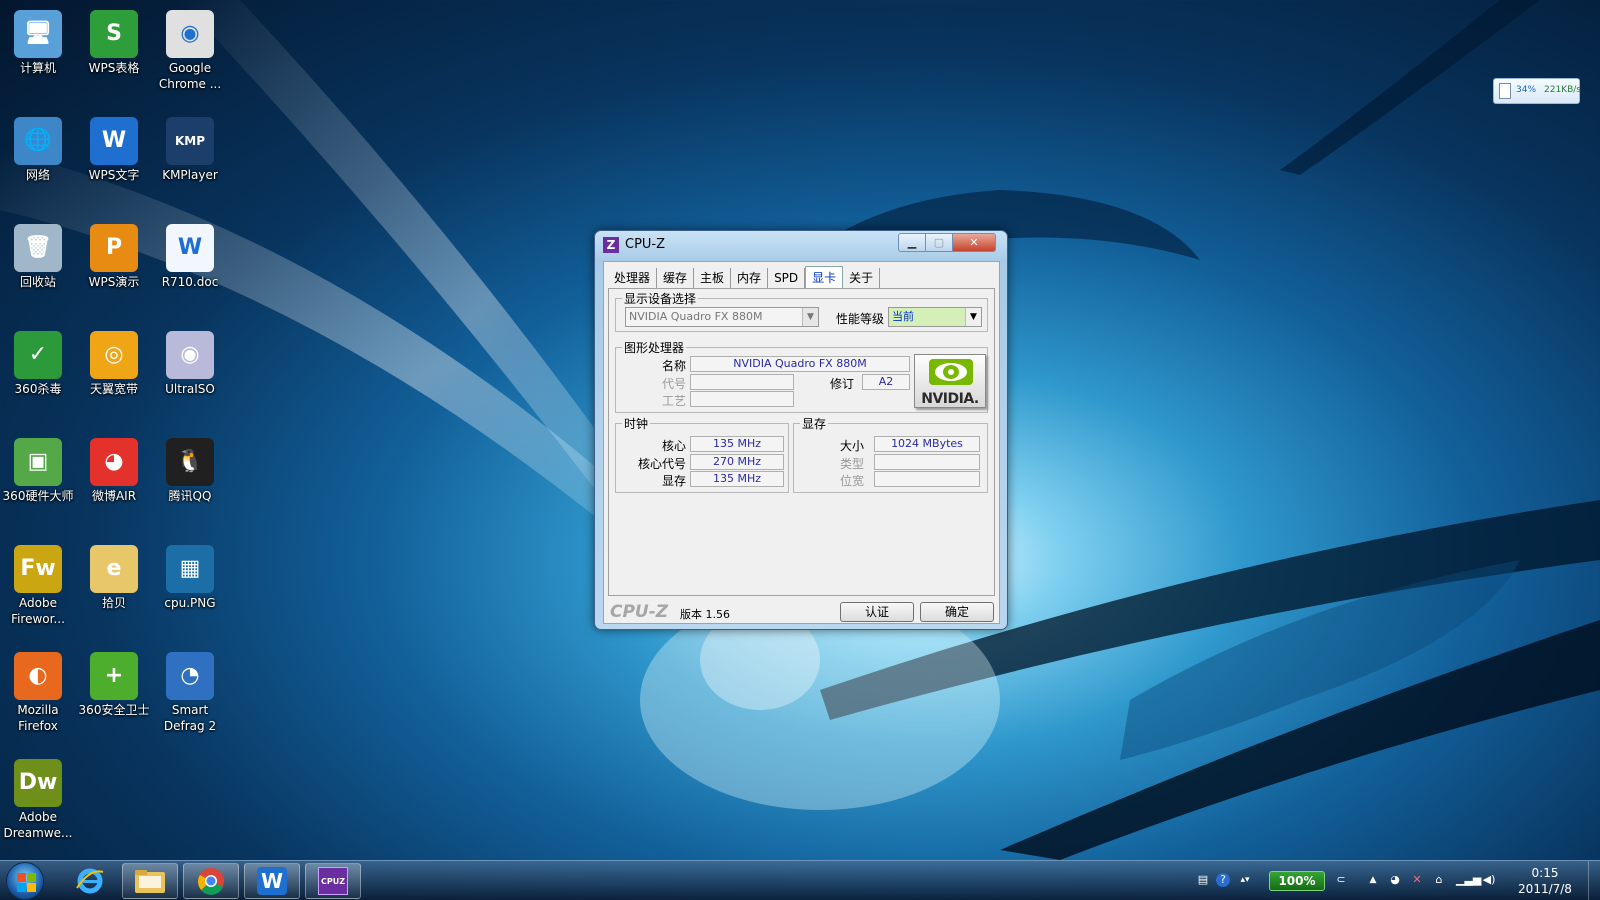 Image resolution: width=1600 pixels, height=900 pixels. I want to click on tab-2: 主板, so click(713, 278).